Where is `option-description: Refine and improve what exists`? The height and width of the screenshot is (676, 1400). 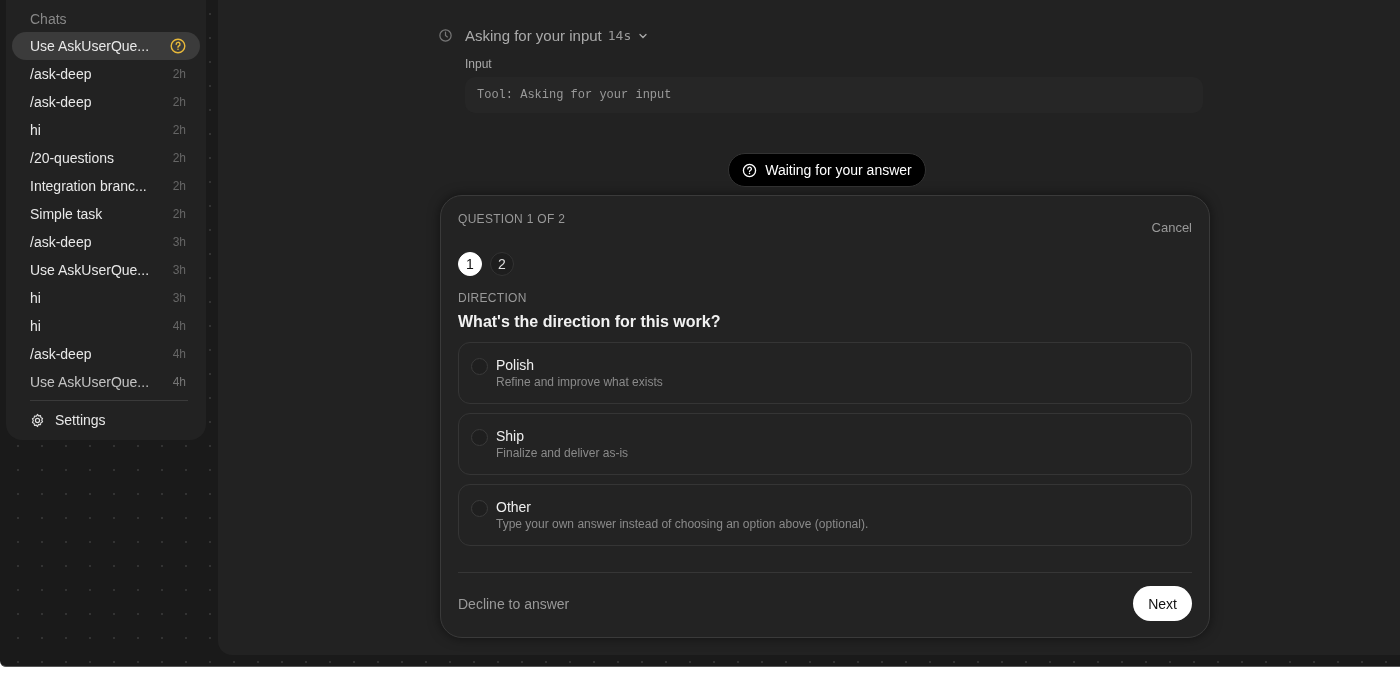 option-description: Refine and improve what exists is located at coordinates (579, 382).